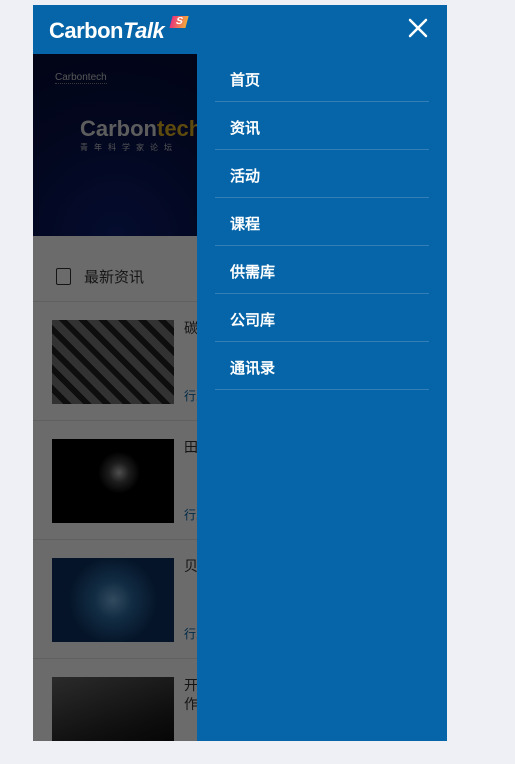  What do you see at coordinates (245, 128) in the screenshot?
I see `menu-label: 资讯` at bounding box center [245, 128].